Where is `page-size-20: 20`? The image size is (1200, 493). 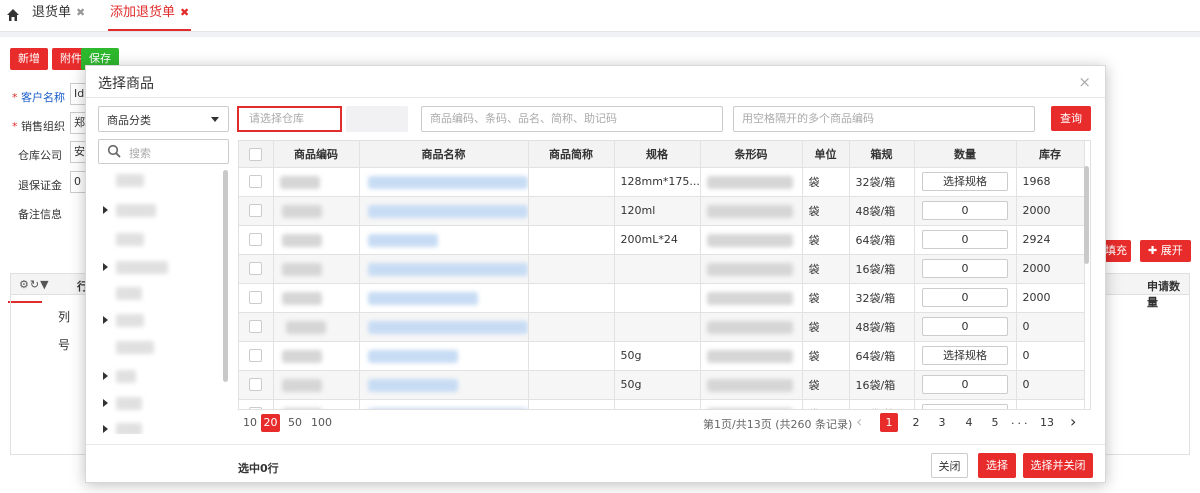
page-size-20: 20 is located at coordinates (270, 423).